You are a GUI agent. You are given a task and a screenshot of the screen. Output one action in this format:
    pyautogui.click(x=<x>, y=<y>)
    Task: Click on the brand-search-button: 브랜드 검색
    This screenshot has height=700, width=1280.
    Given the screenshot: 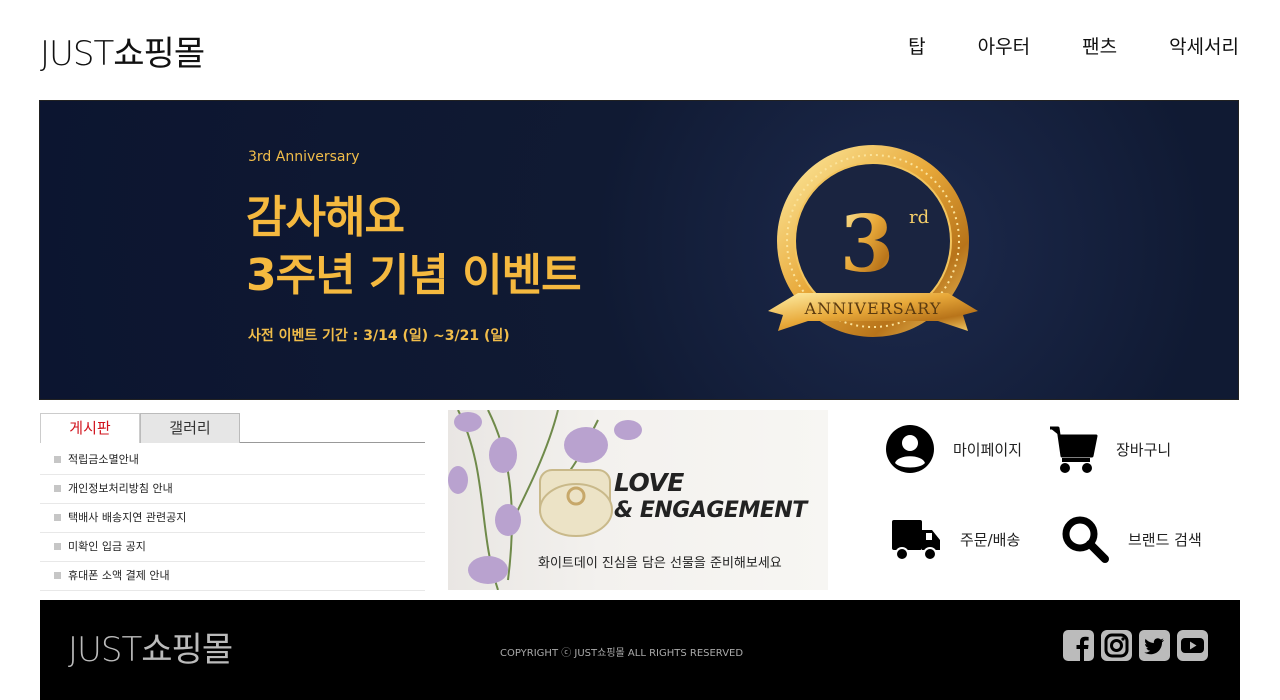 What is the action you would take?
    pyautogui.click(x=1131, y=539)
    